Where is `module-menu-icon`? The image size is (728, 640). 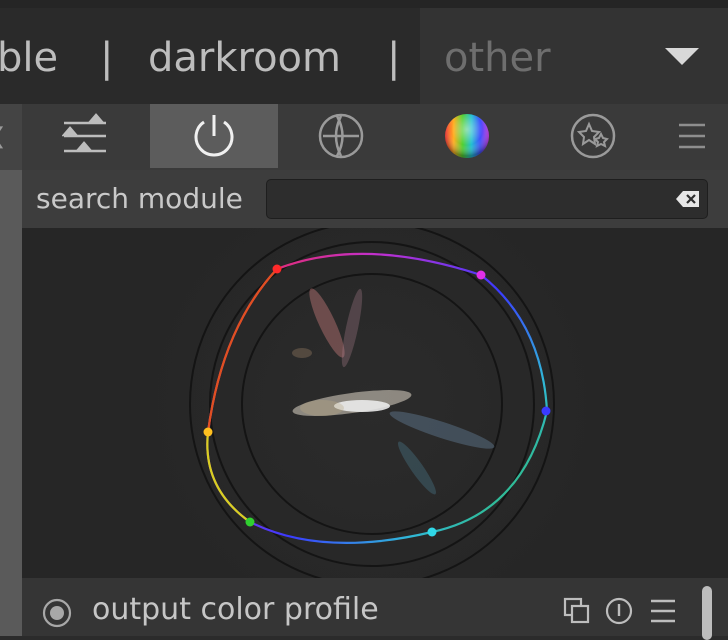 module-menu-icon is located at coordinates (663, 611).